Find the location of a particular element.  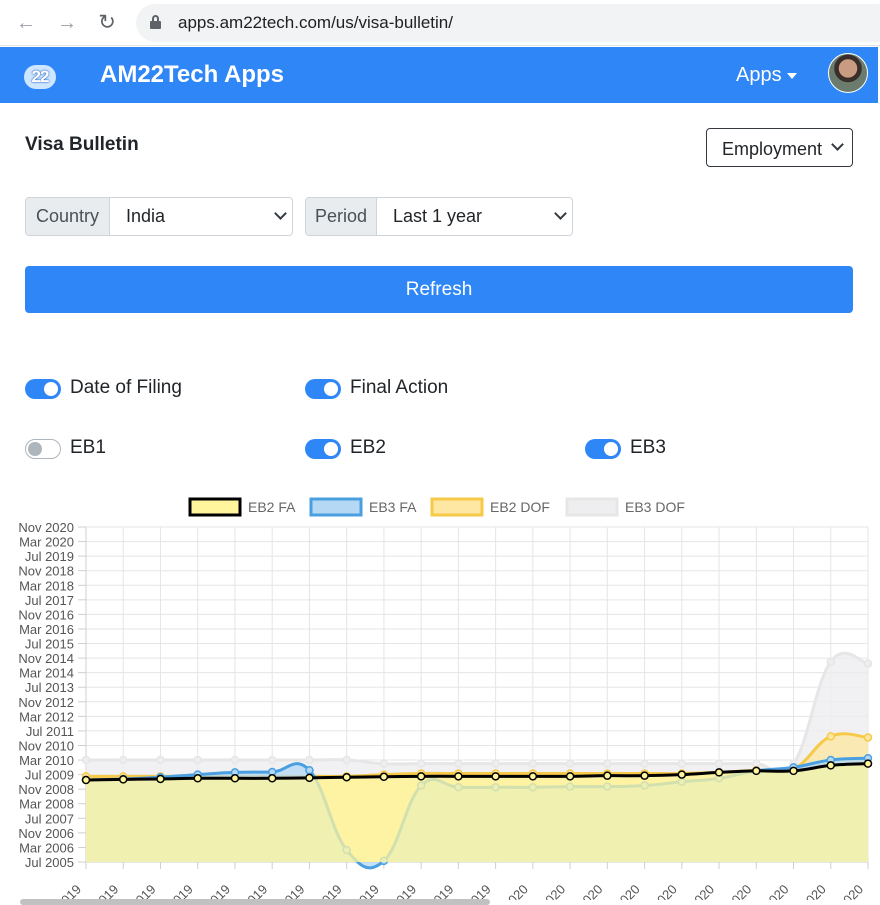

brand-title: AM22Tech Apps is located at coordinates (192, 75).